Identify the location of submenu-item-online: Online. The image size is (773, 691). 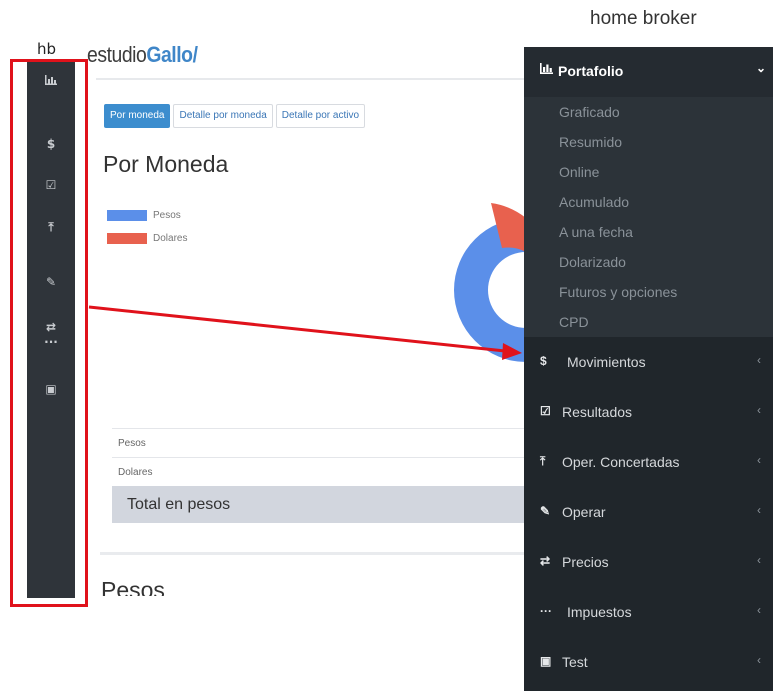
(579, 172).